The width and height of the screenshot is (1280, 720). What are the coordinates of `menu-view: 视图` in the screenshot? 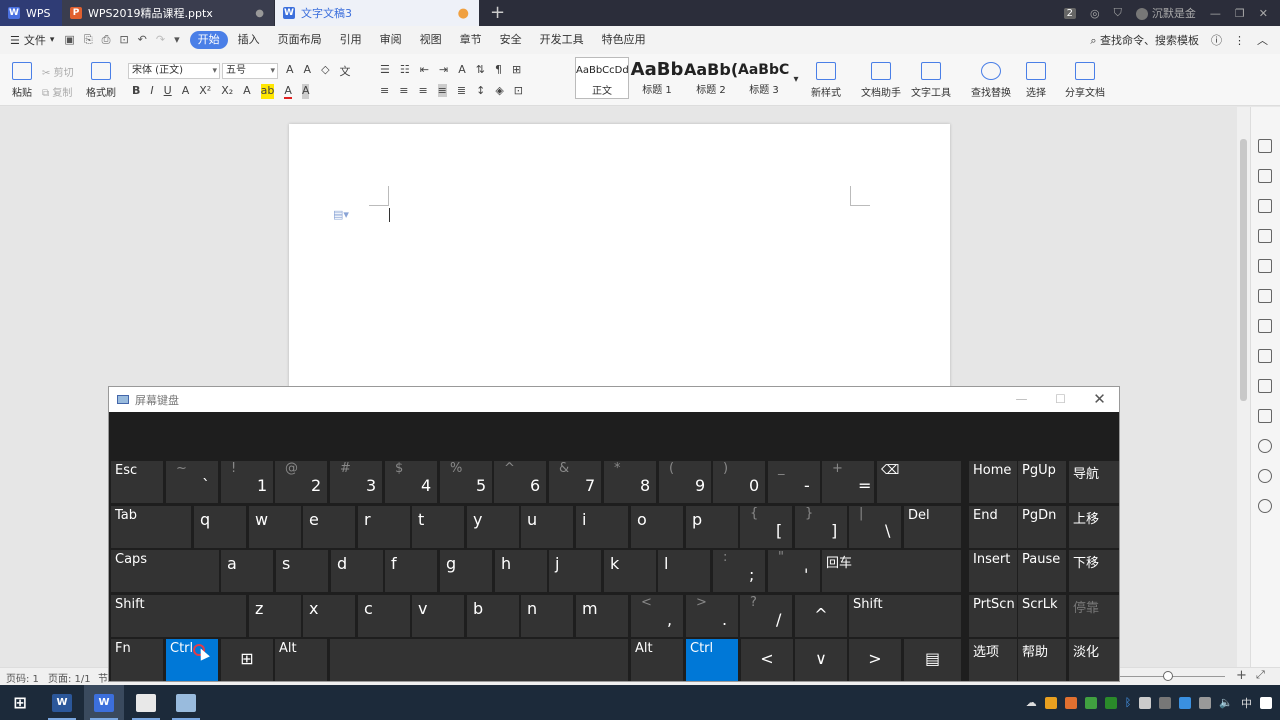 It's located at (431, 40).